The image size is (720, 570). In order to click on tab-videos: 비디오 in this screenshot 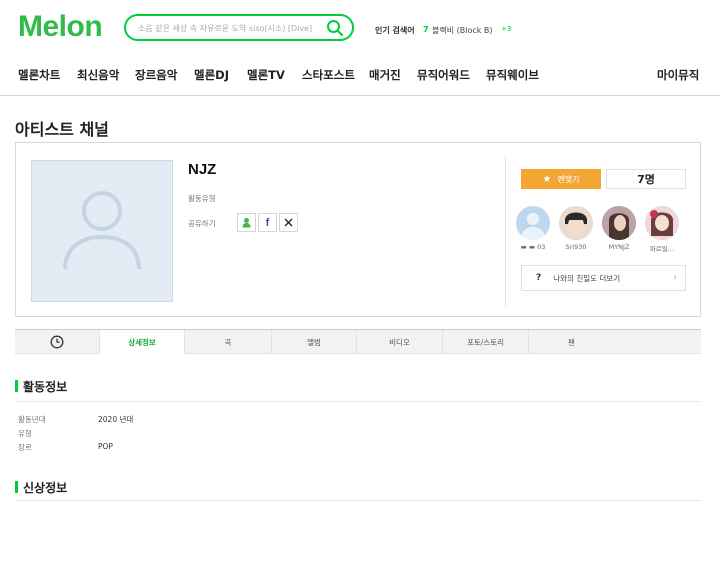, I will do `click(400, 342)`.